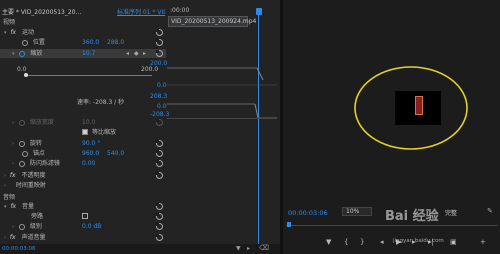  Describe the element at coordinates (453, 242) in the screenshot. I see `export-frame-icon: ▣` at that location.